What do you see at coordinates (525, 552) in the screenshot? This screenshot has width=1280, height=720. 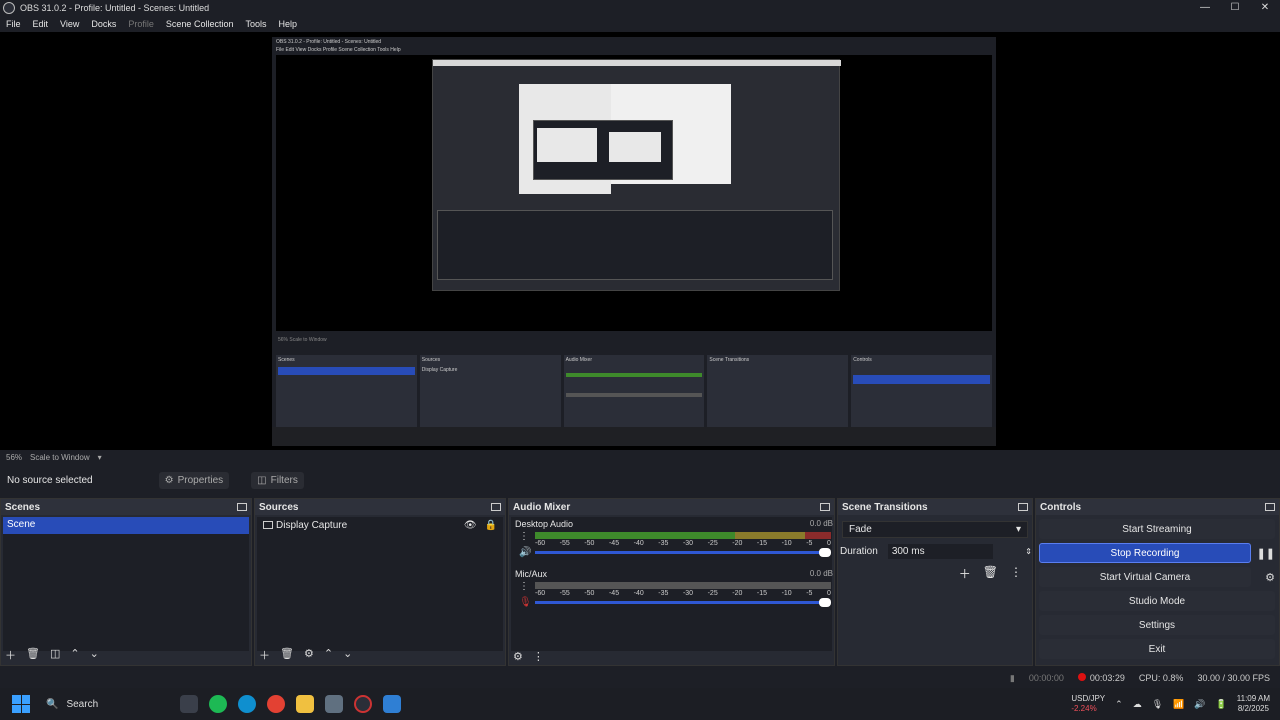 I see `speaker-icon: 🔊` at bounding box center [525, 552].